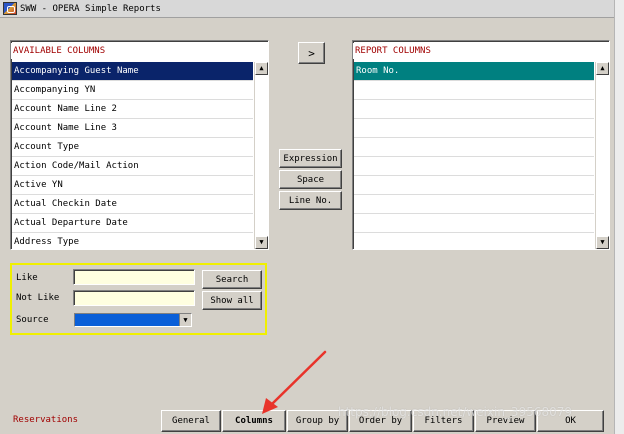 The width and height of the screenshot is (624, 434). I want to click on list-item: Active YN, so click(132, 185).